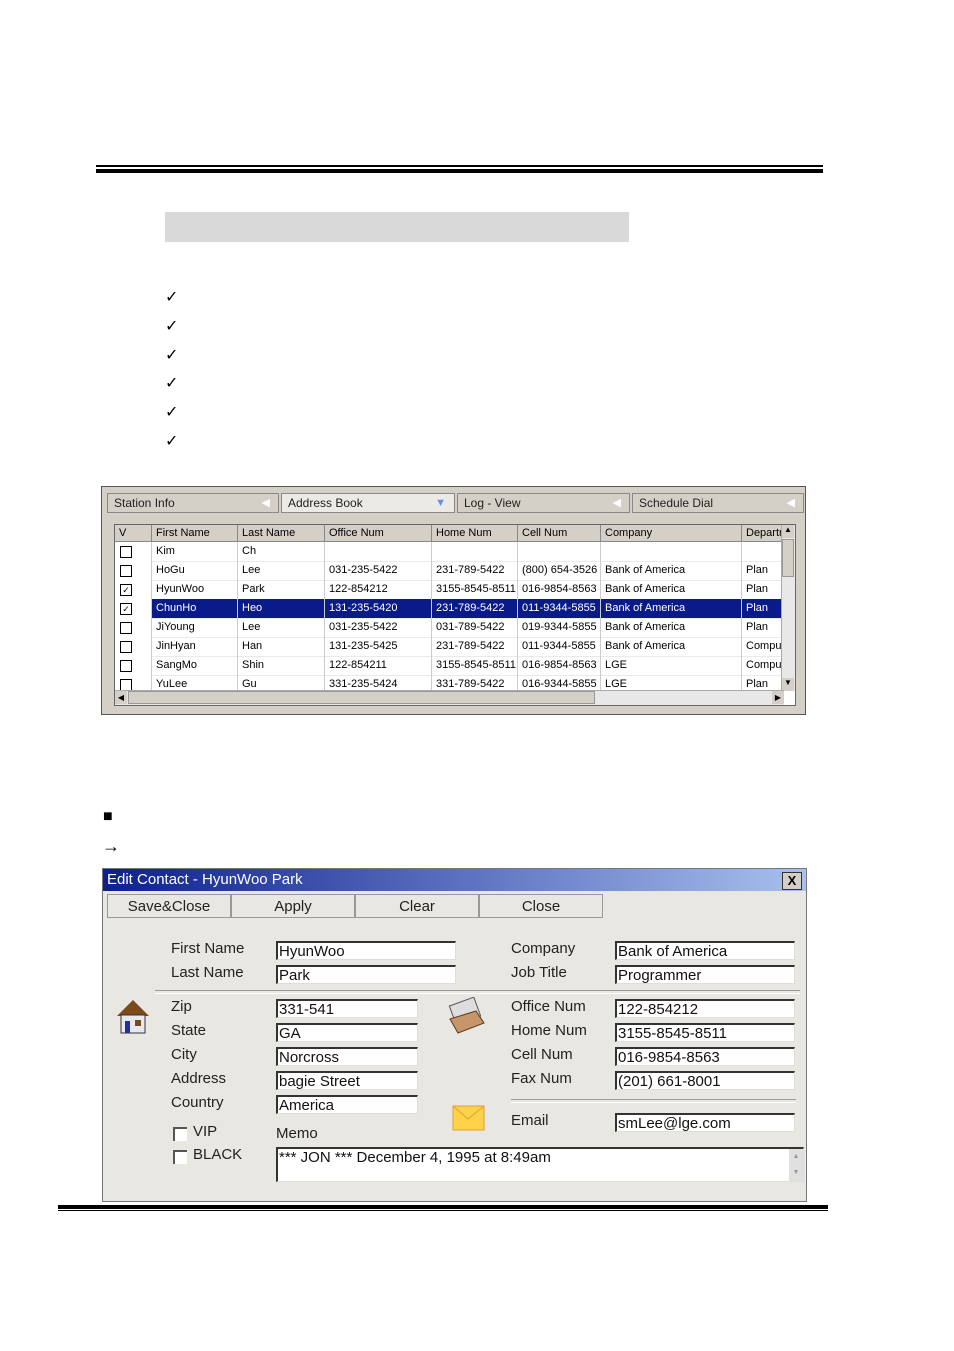 This screenshot has height=1351, width=954. Describe the element at coordinates (705, 974) in the screenshot. I see `job-title-field: Programmer` at that location.